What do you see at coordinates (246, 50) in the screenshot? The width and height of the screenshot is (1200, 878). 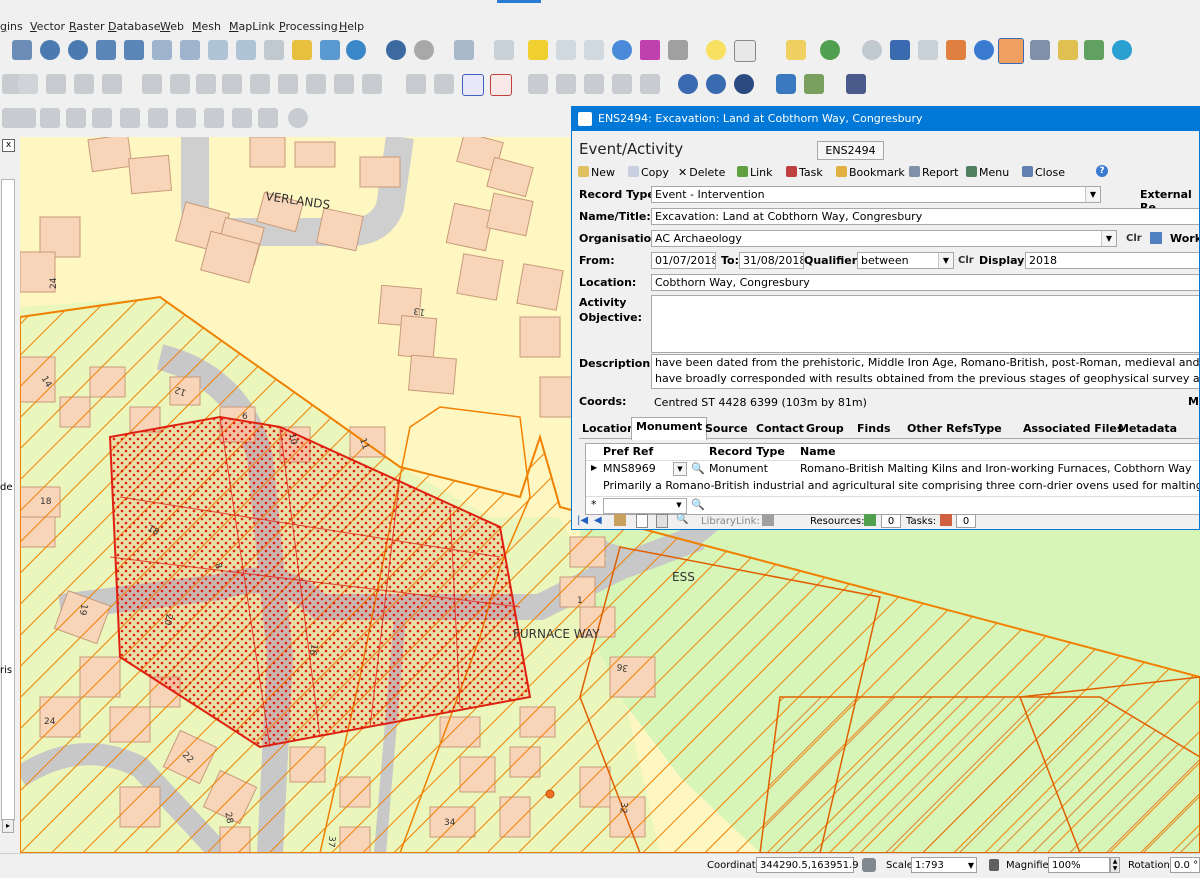 I see `zoom-next-icon` at bounding box center [246, 50].